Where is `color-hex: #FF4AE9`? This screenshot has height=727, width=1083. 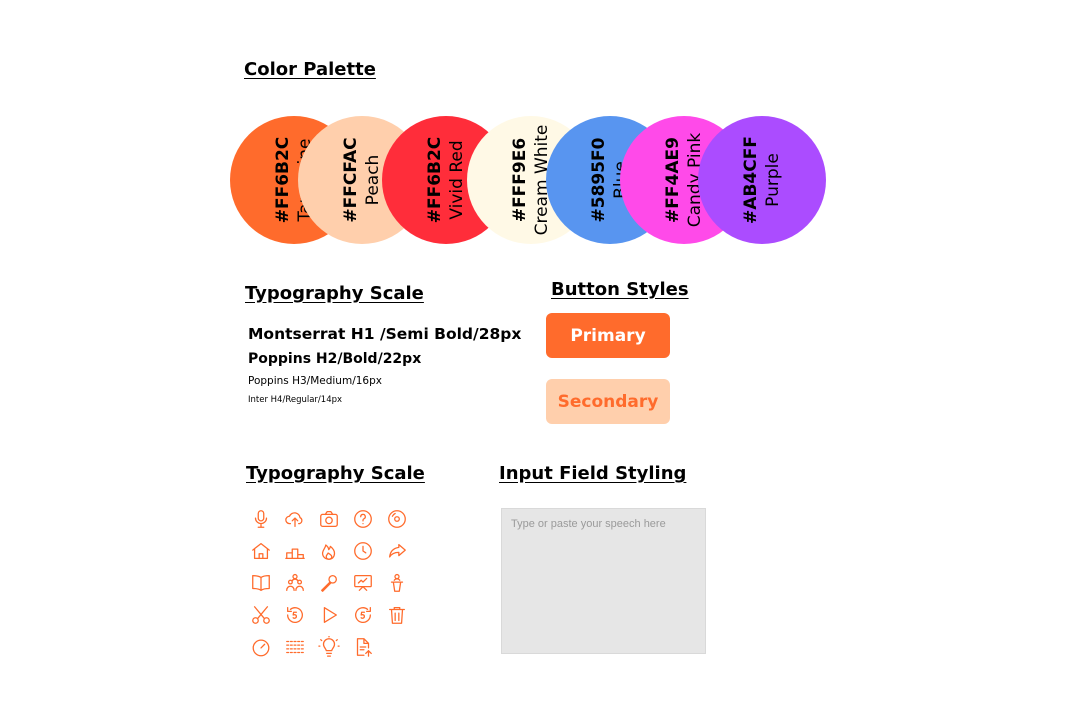 color-hex: #FF4AE9 is located at coordinates (673, 180).